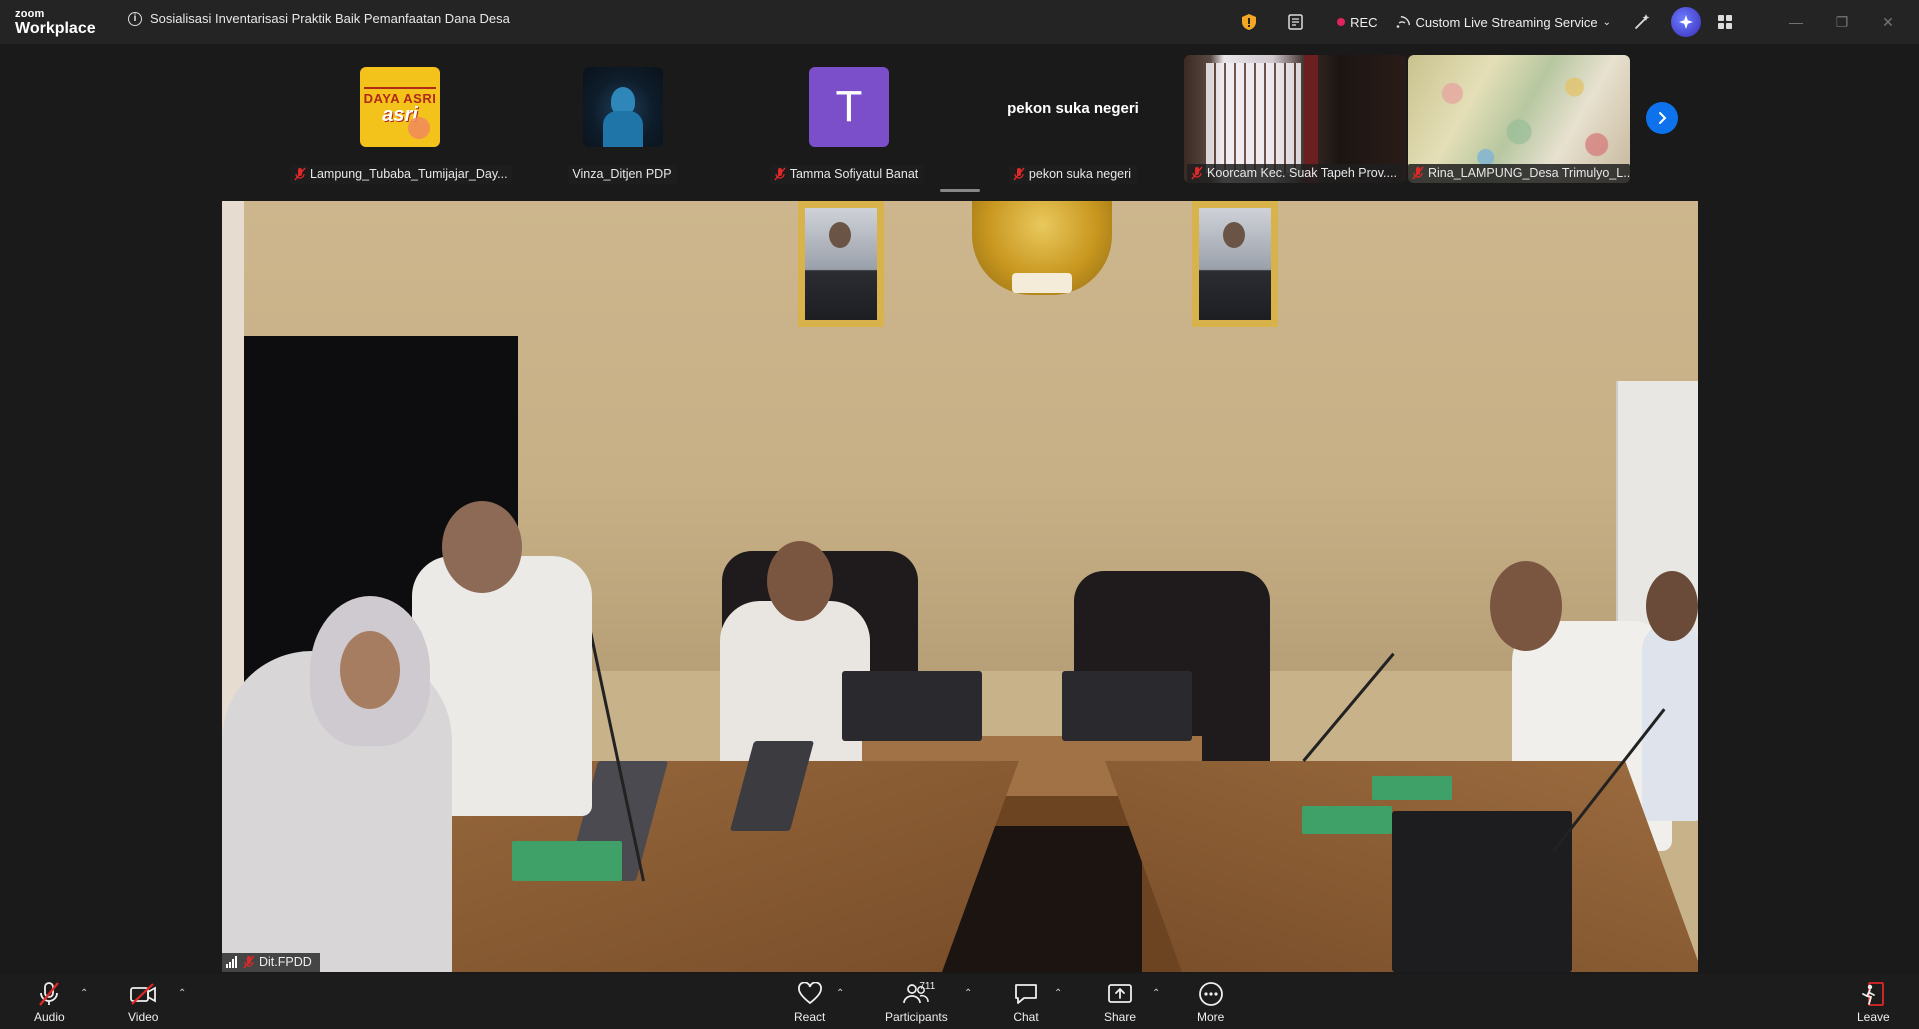 The width and height of the screenshot is (1919, 1029). What do you see at coordinates (916, 1017) in the screenshot?
I see `participants-label: Participants` at bounding box center [916, 1017].